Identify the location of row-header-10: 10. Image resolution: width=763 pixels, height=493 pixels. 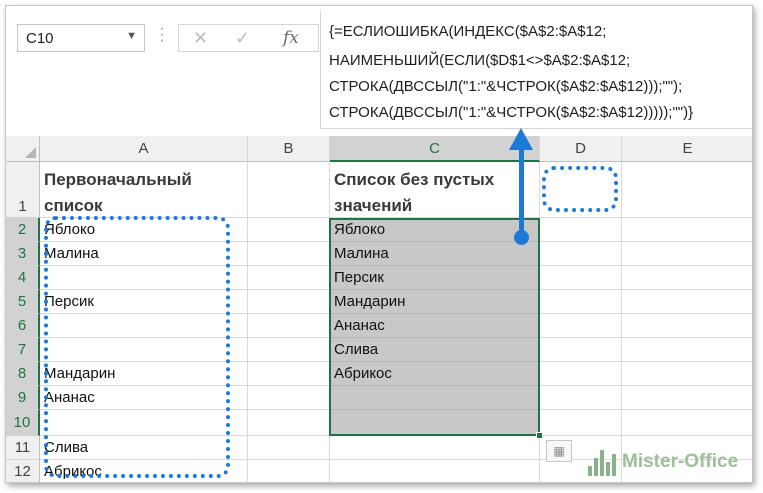
(23, 423).